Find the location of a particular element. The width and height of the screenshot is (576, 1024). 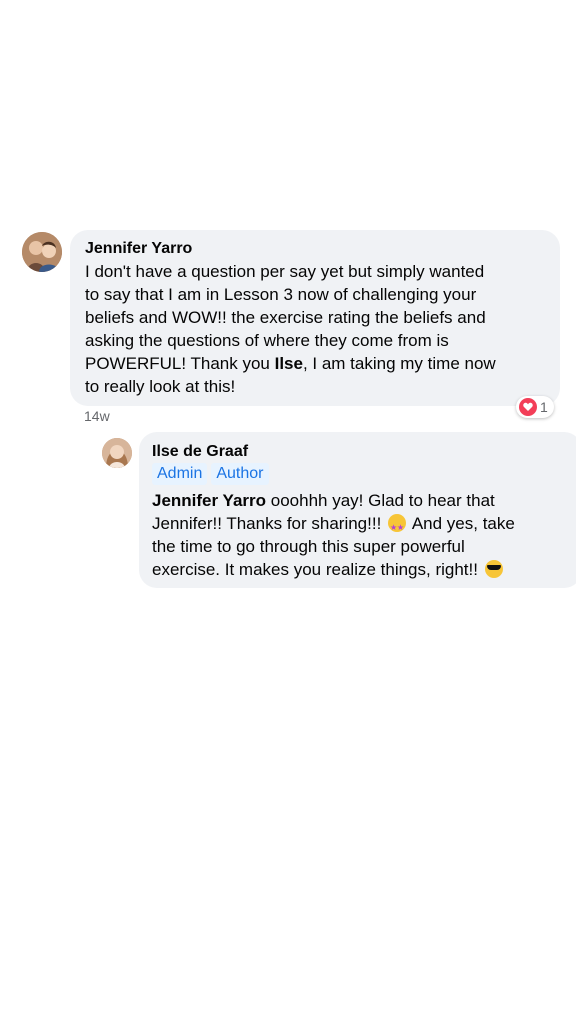

reaction-count: 1 is located at coordinates (544, 407).